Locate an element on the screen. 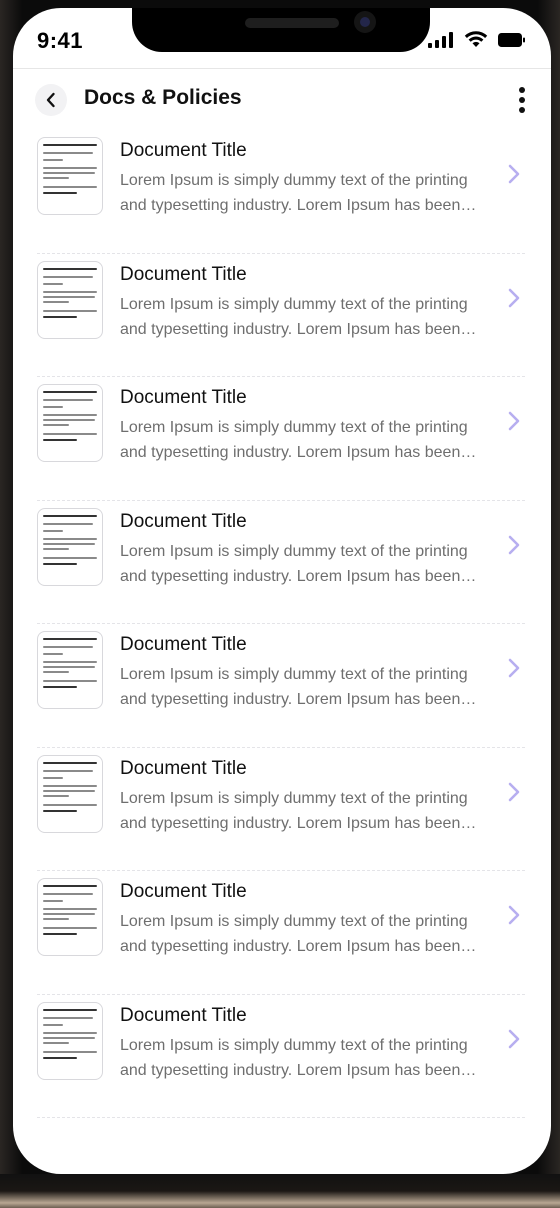 This screenshot has height=1208, width=560. chevron-left-icon is located at coordinates (50, 100).